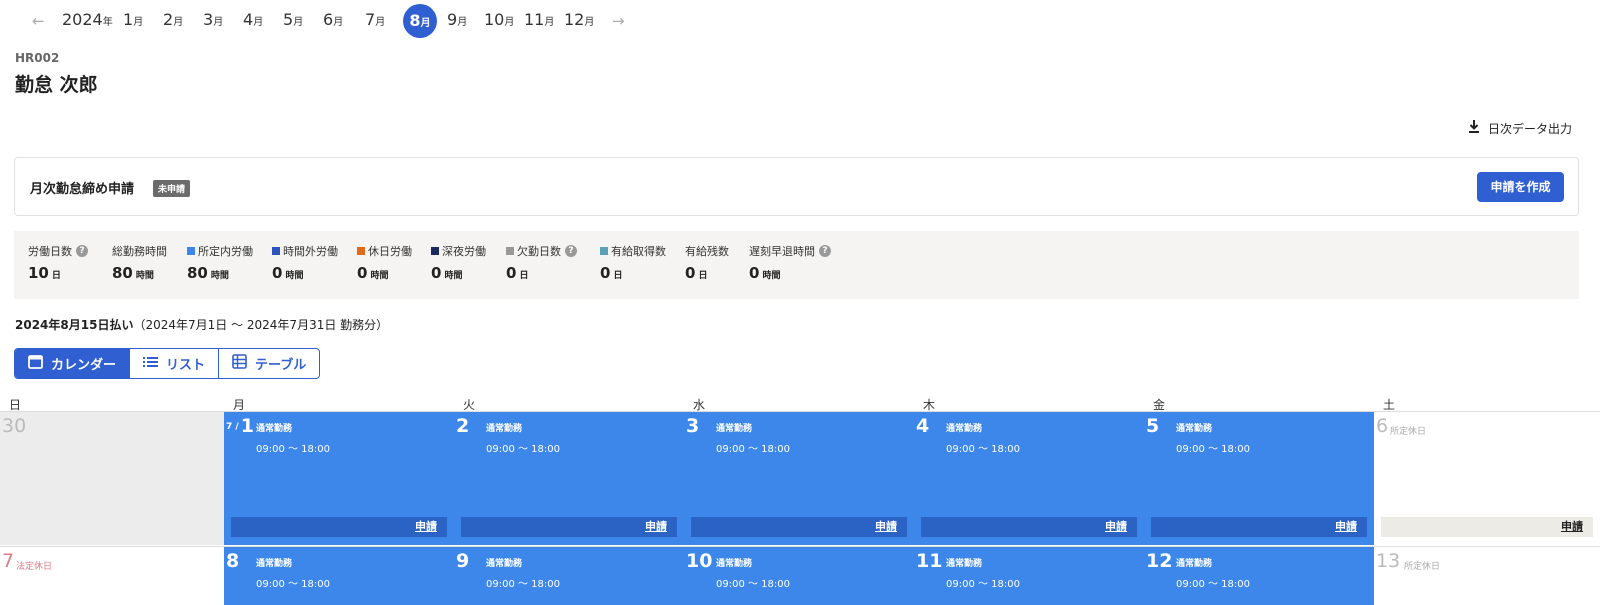 The width and height of the screenshot is (1600, 605). Describe the element at coordinates (213, 19) in the screenshot. I see `month-3: 3月` at that location.